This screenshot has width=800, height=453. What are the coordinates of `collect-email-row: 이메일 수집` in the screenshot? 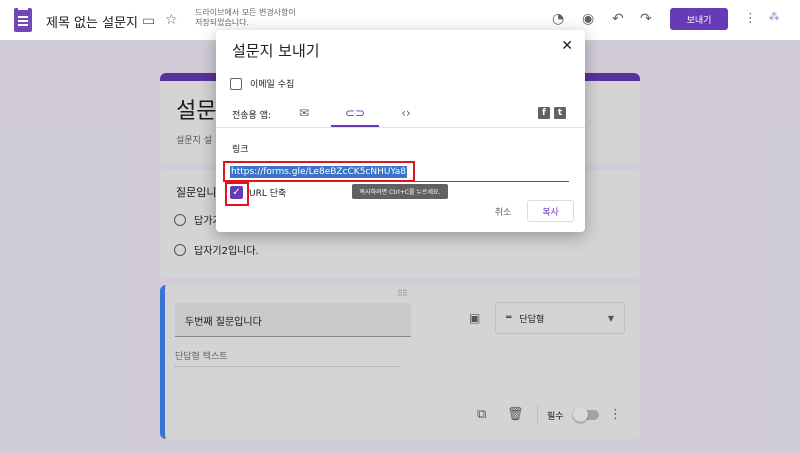 It's located at (262, 83).